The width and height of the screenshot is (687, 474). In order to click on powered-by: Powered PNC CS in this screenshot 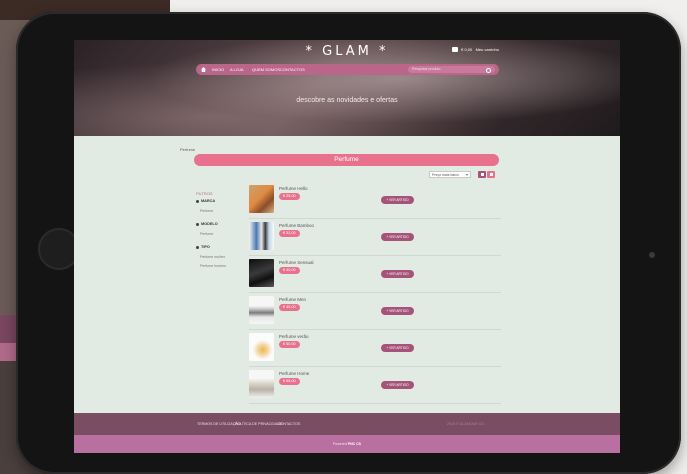, I will do `click(347, 444)`.